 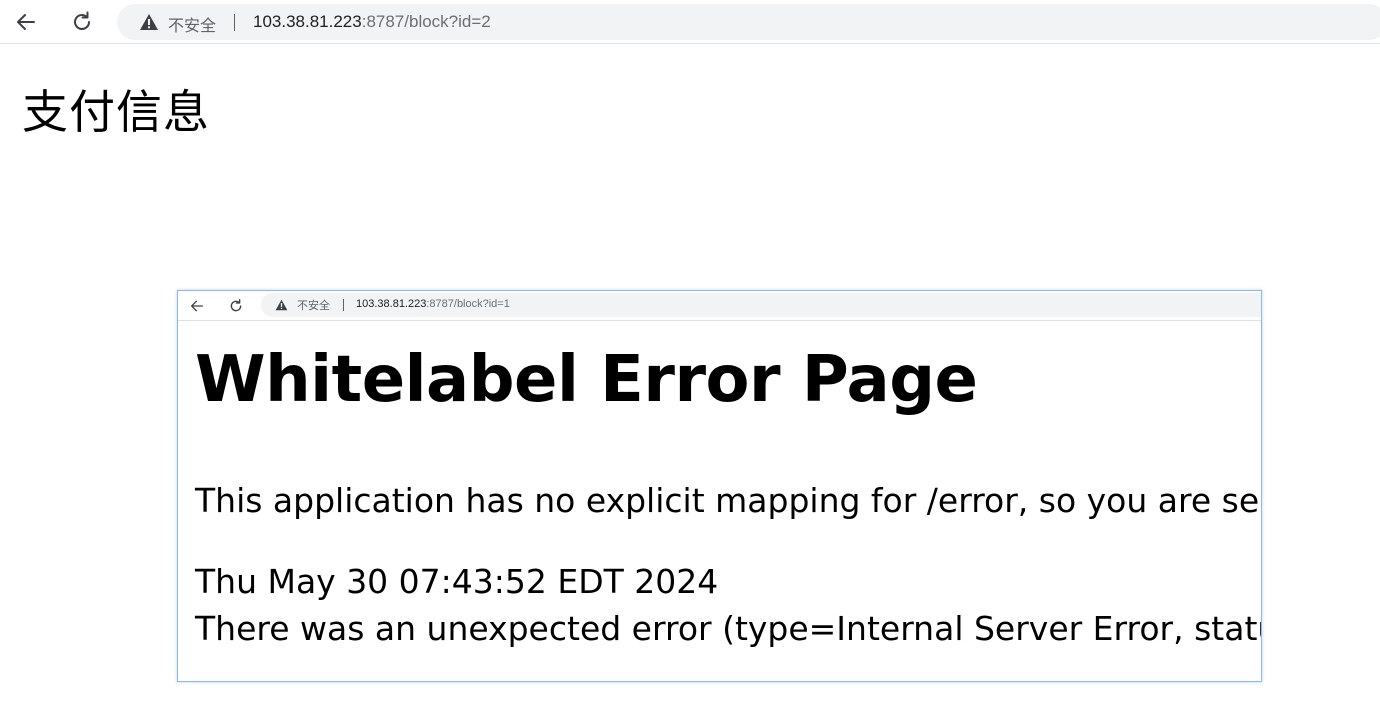 What do you see at coordinates (307, 21) in the screenshot?
I see `url-host: 103.38.81.223` at bounding box center [307, 21].